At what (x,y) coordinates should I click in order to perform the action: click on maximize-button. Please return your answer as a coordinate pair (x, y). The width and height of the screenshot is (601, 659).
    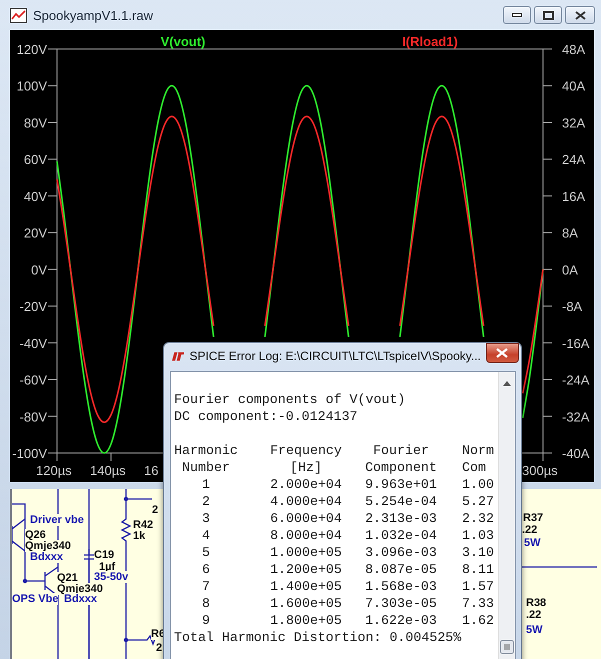
    Looking at the image, I should click on (548, 15).